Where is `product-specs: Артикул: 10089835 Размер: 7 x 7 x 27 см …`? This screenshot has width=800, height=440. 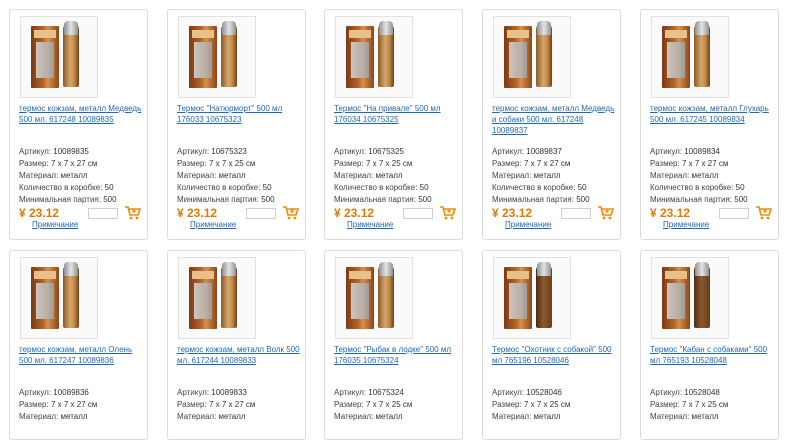 product-specs: Артикул: 10089835 Размер: 7 x 7 x 27 см … is located at coordinates (82, 176).